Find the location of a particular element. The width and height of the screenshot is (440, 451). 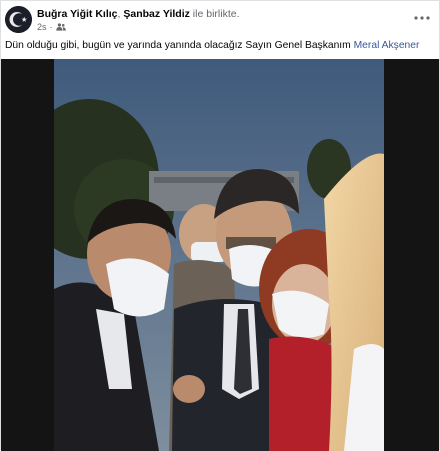

timestamp-link: 2s is located at coordinates (42, 27).